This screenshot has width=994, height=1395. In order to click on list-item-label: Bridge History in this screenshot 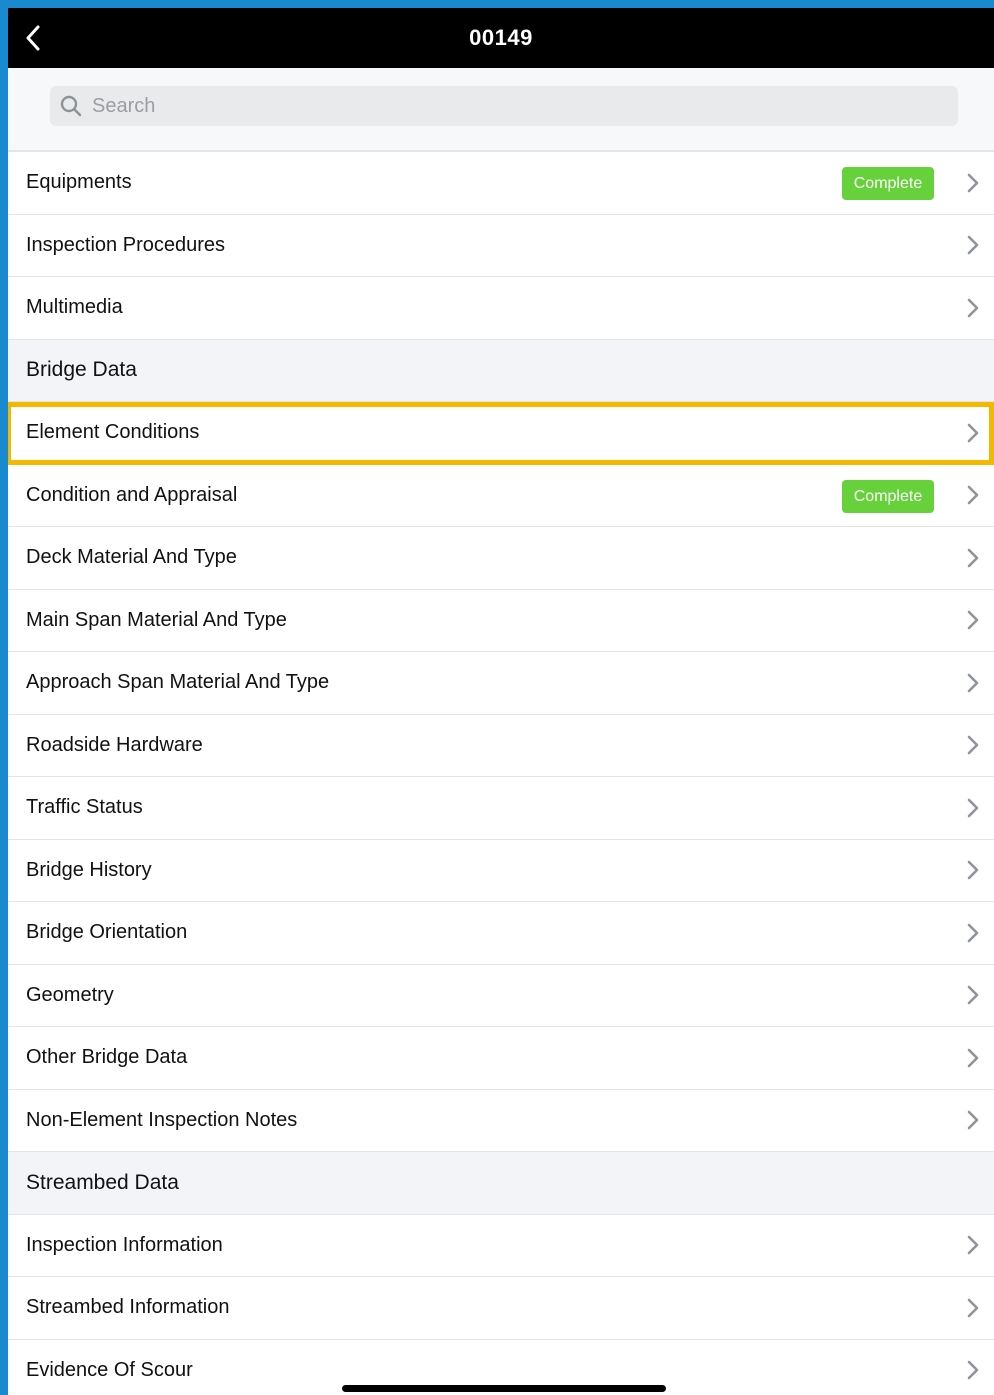, I will do `click(89, 869)`.